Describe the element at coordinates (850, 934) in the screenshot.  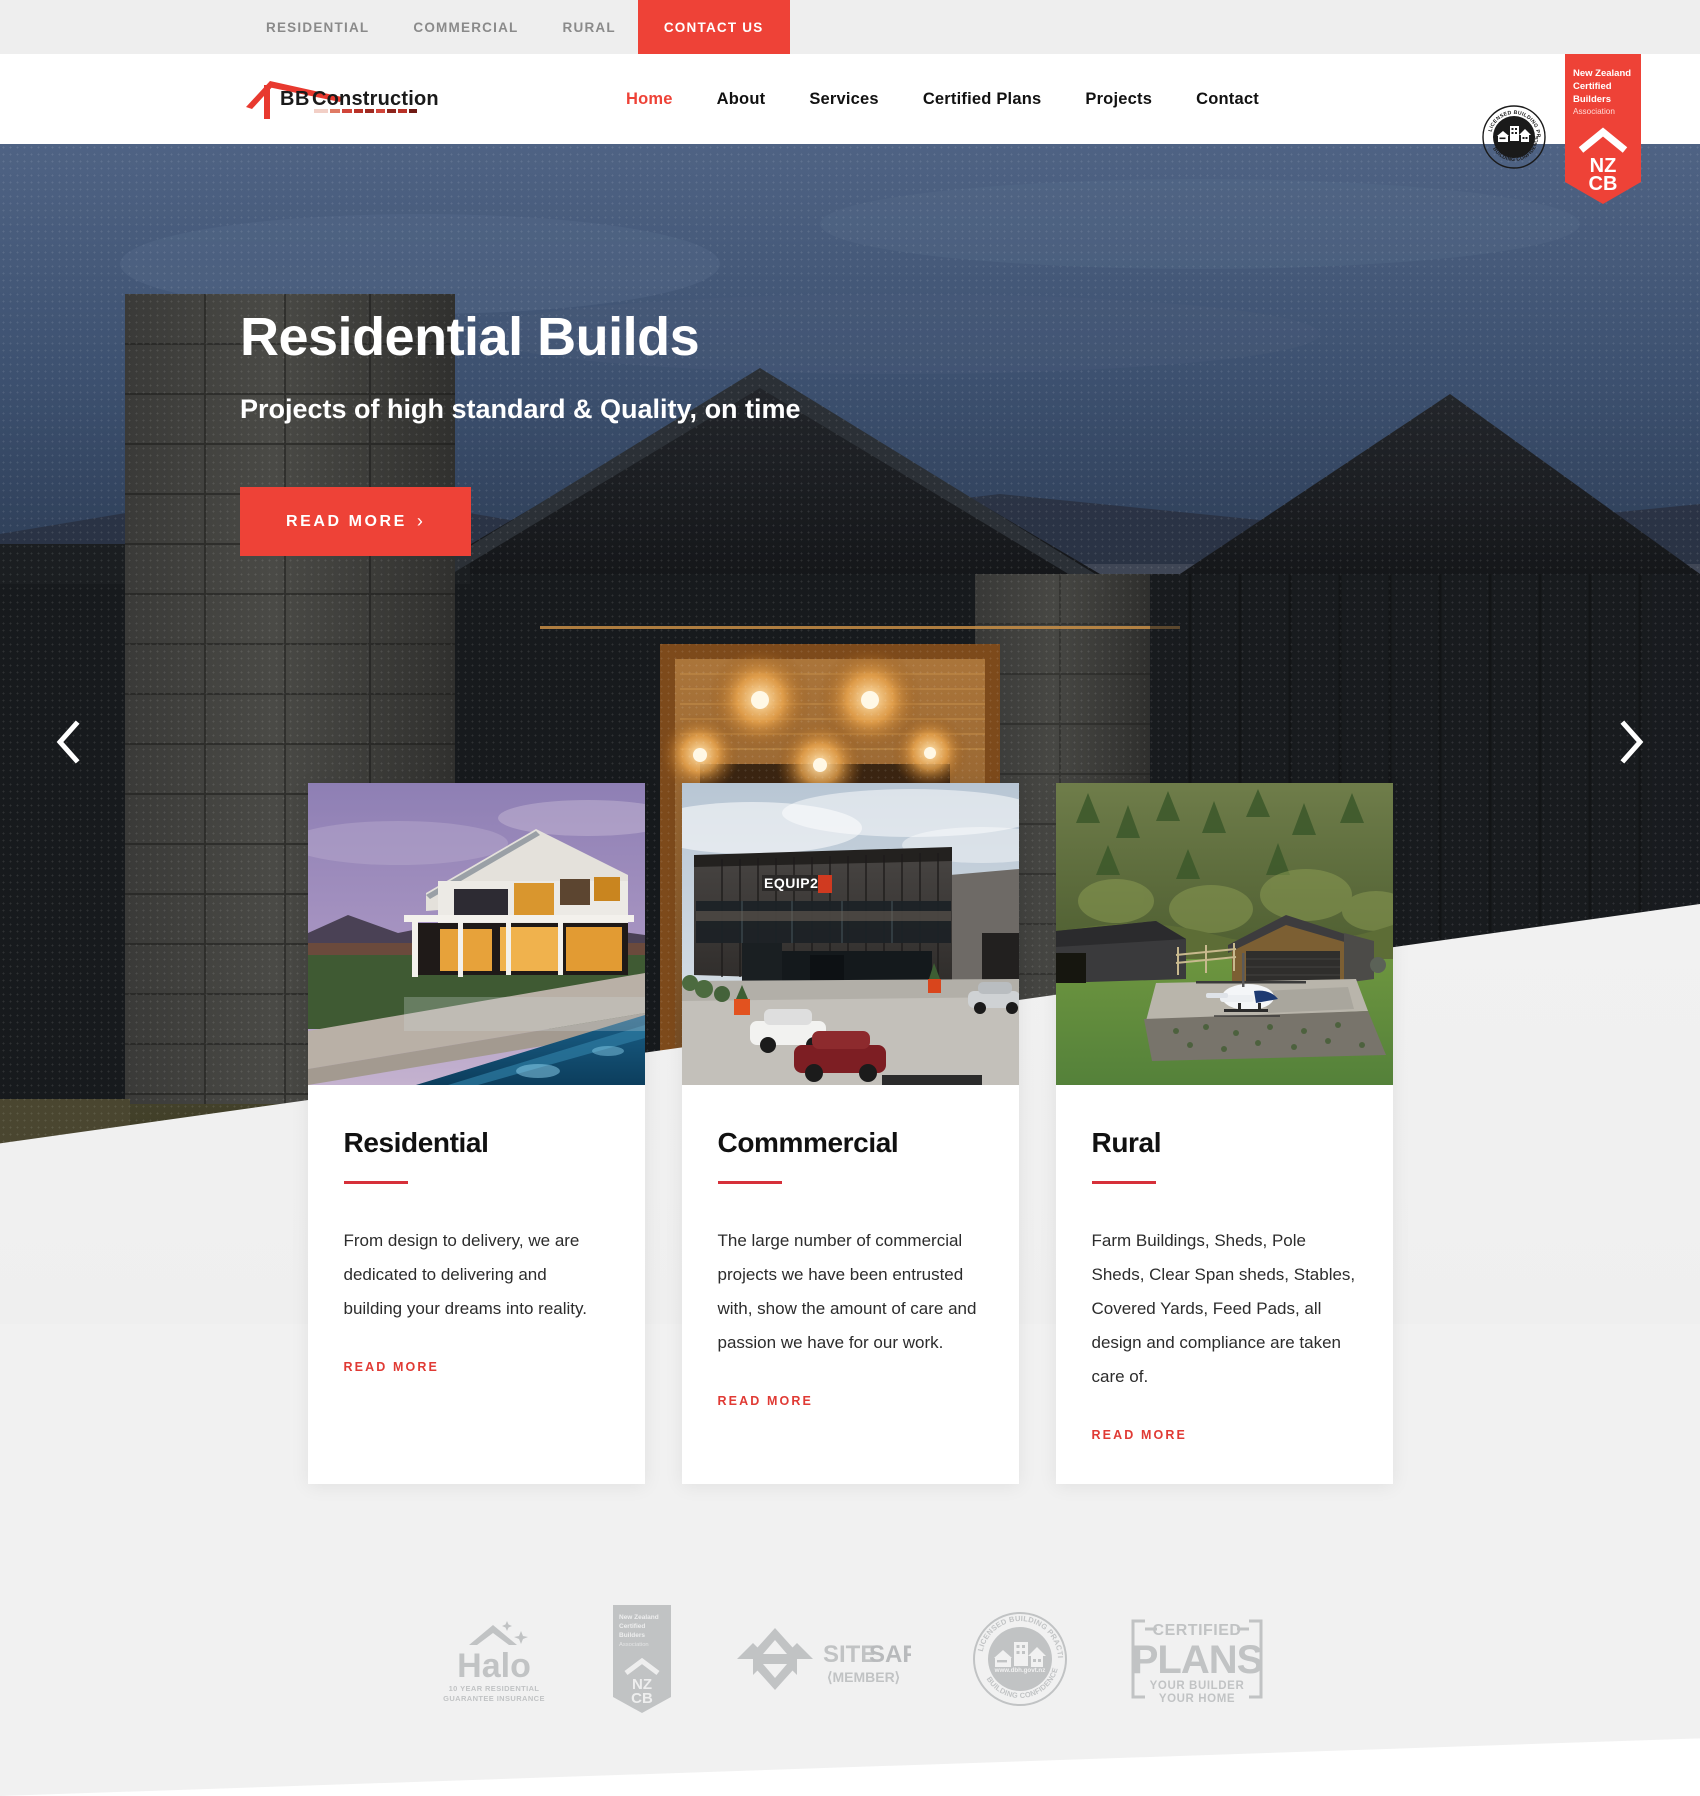
I see `service-card-image-commercial: EQUIP2` at that location.